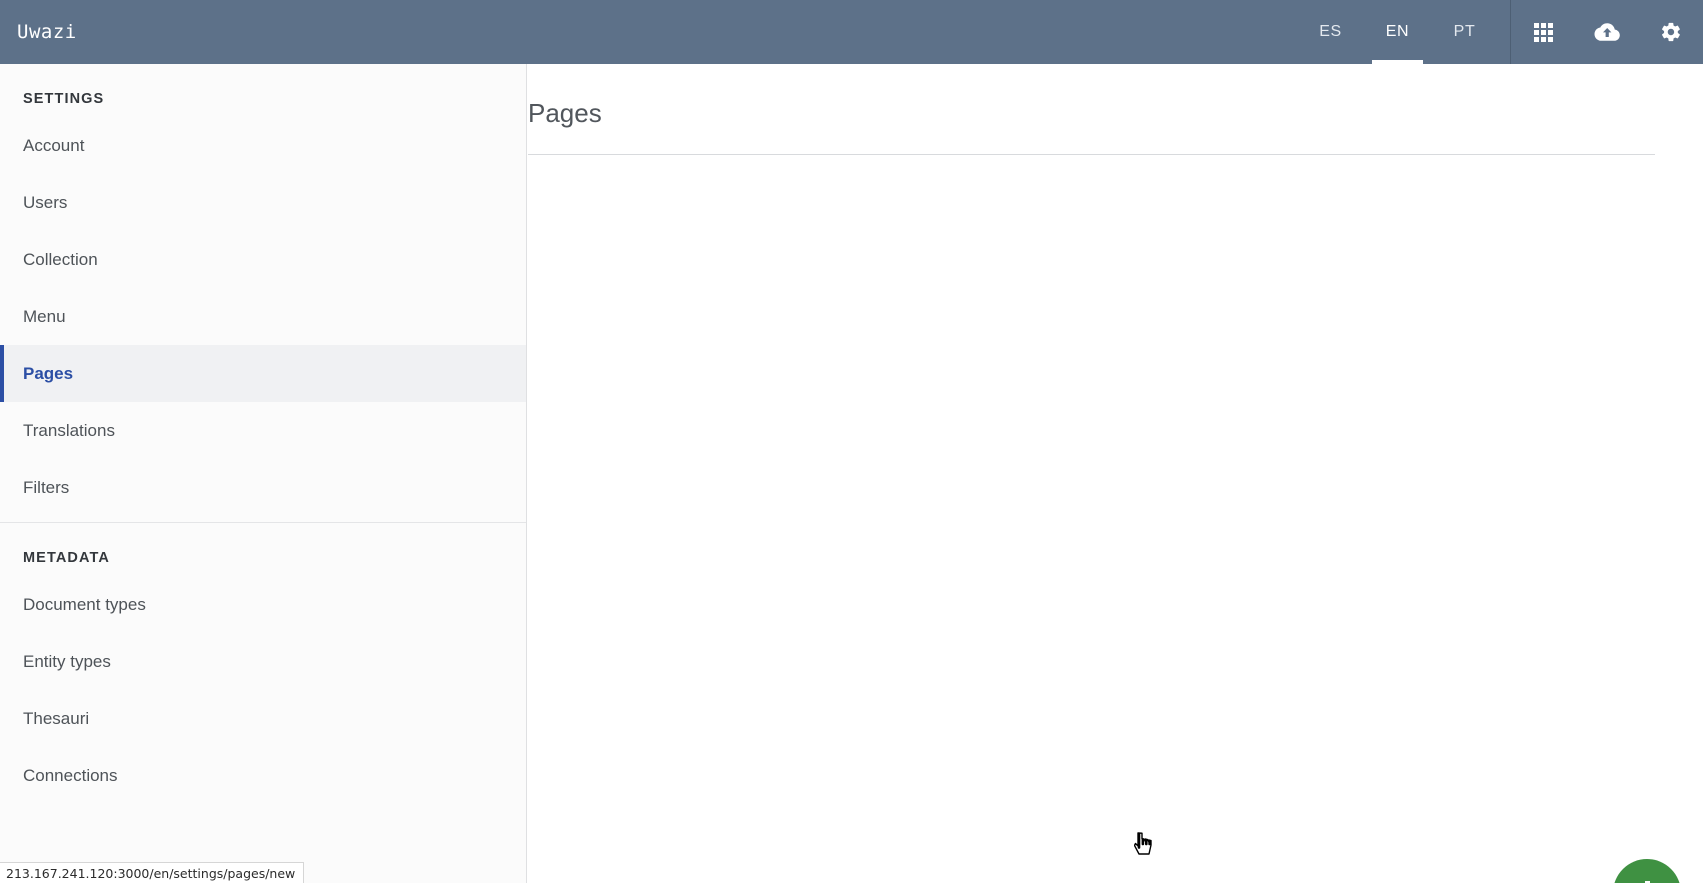 The height and width of the screenshot is (883, 1703). Describe the element at coordinates (56, 718) in the screenshot. I see `sidebar-item-label: Thesauri` at that location.